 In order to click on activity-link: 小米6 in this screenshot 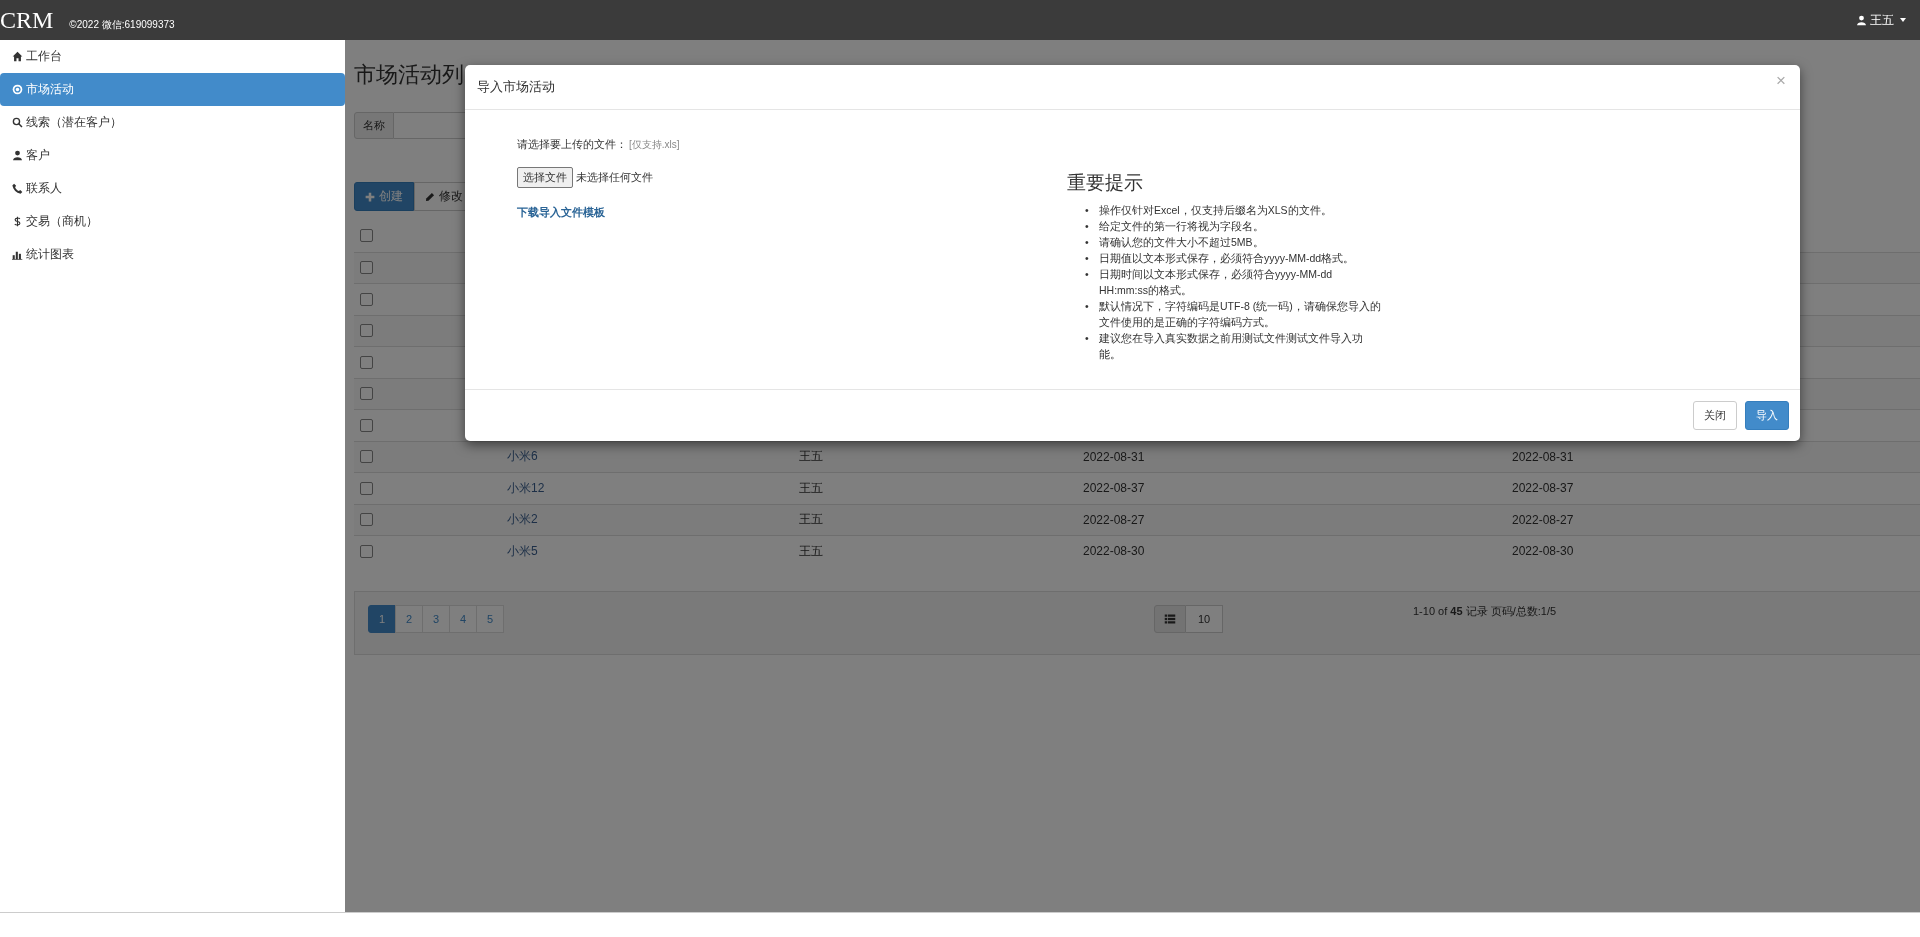, I will do `click(522, 456)`.